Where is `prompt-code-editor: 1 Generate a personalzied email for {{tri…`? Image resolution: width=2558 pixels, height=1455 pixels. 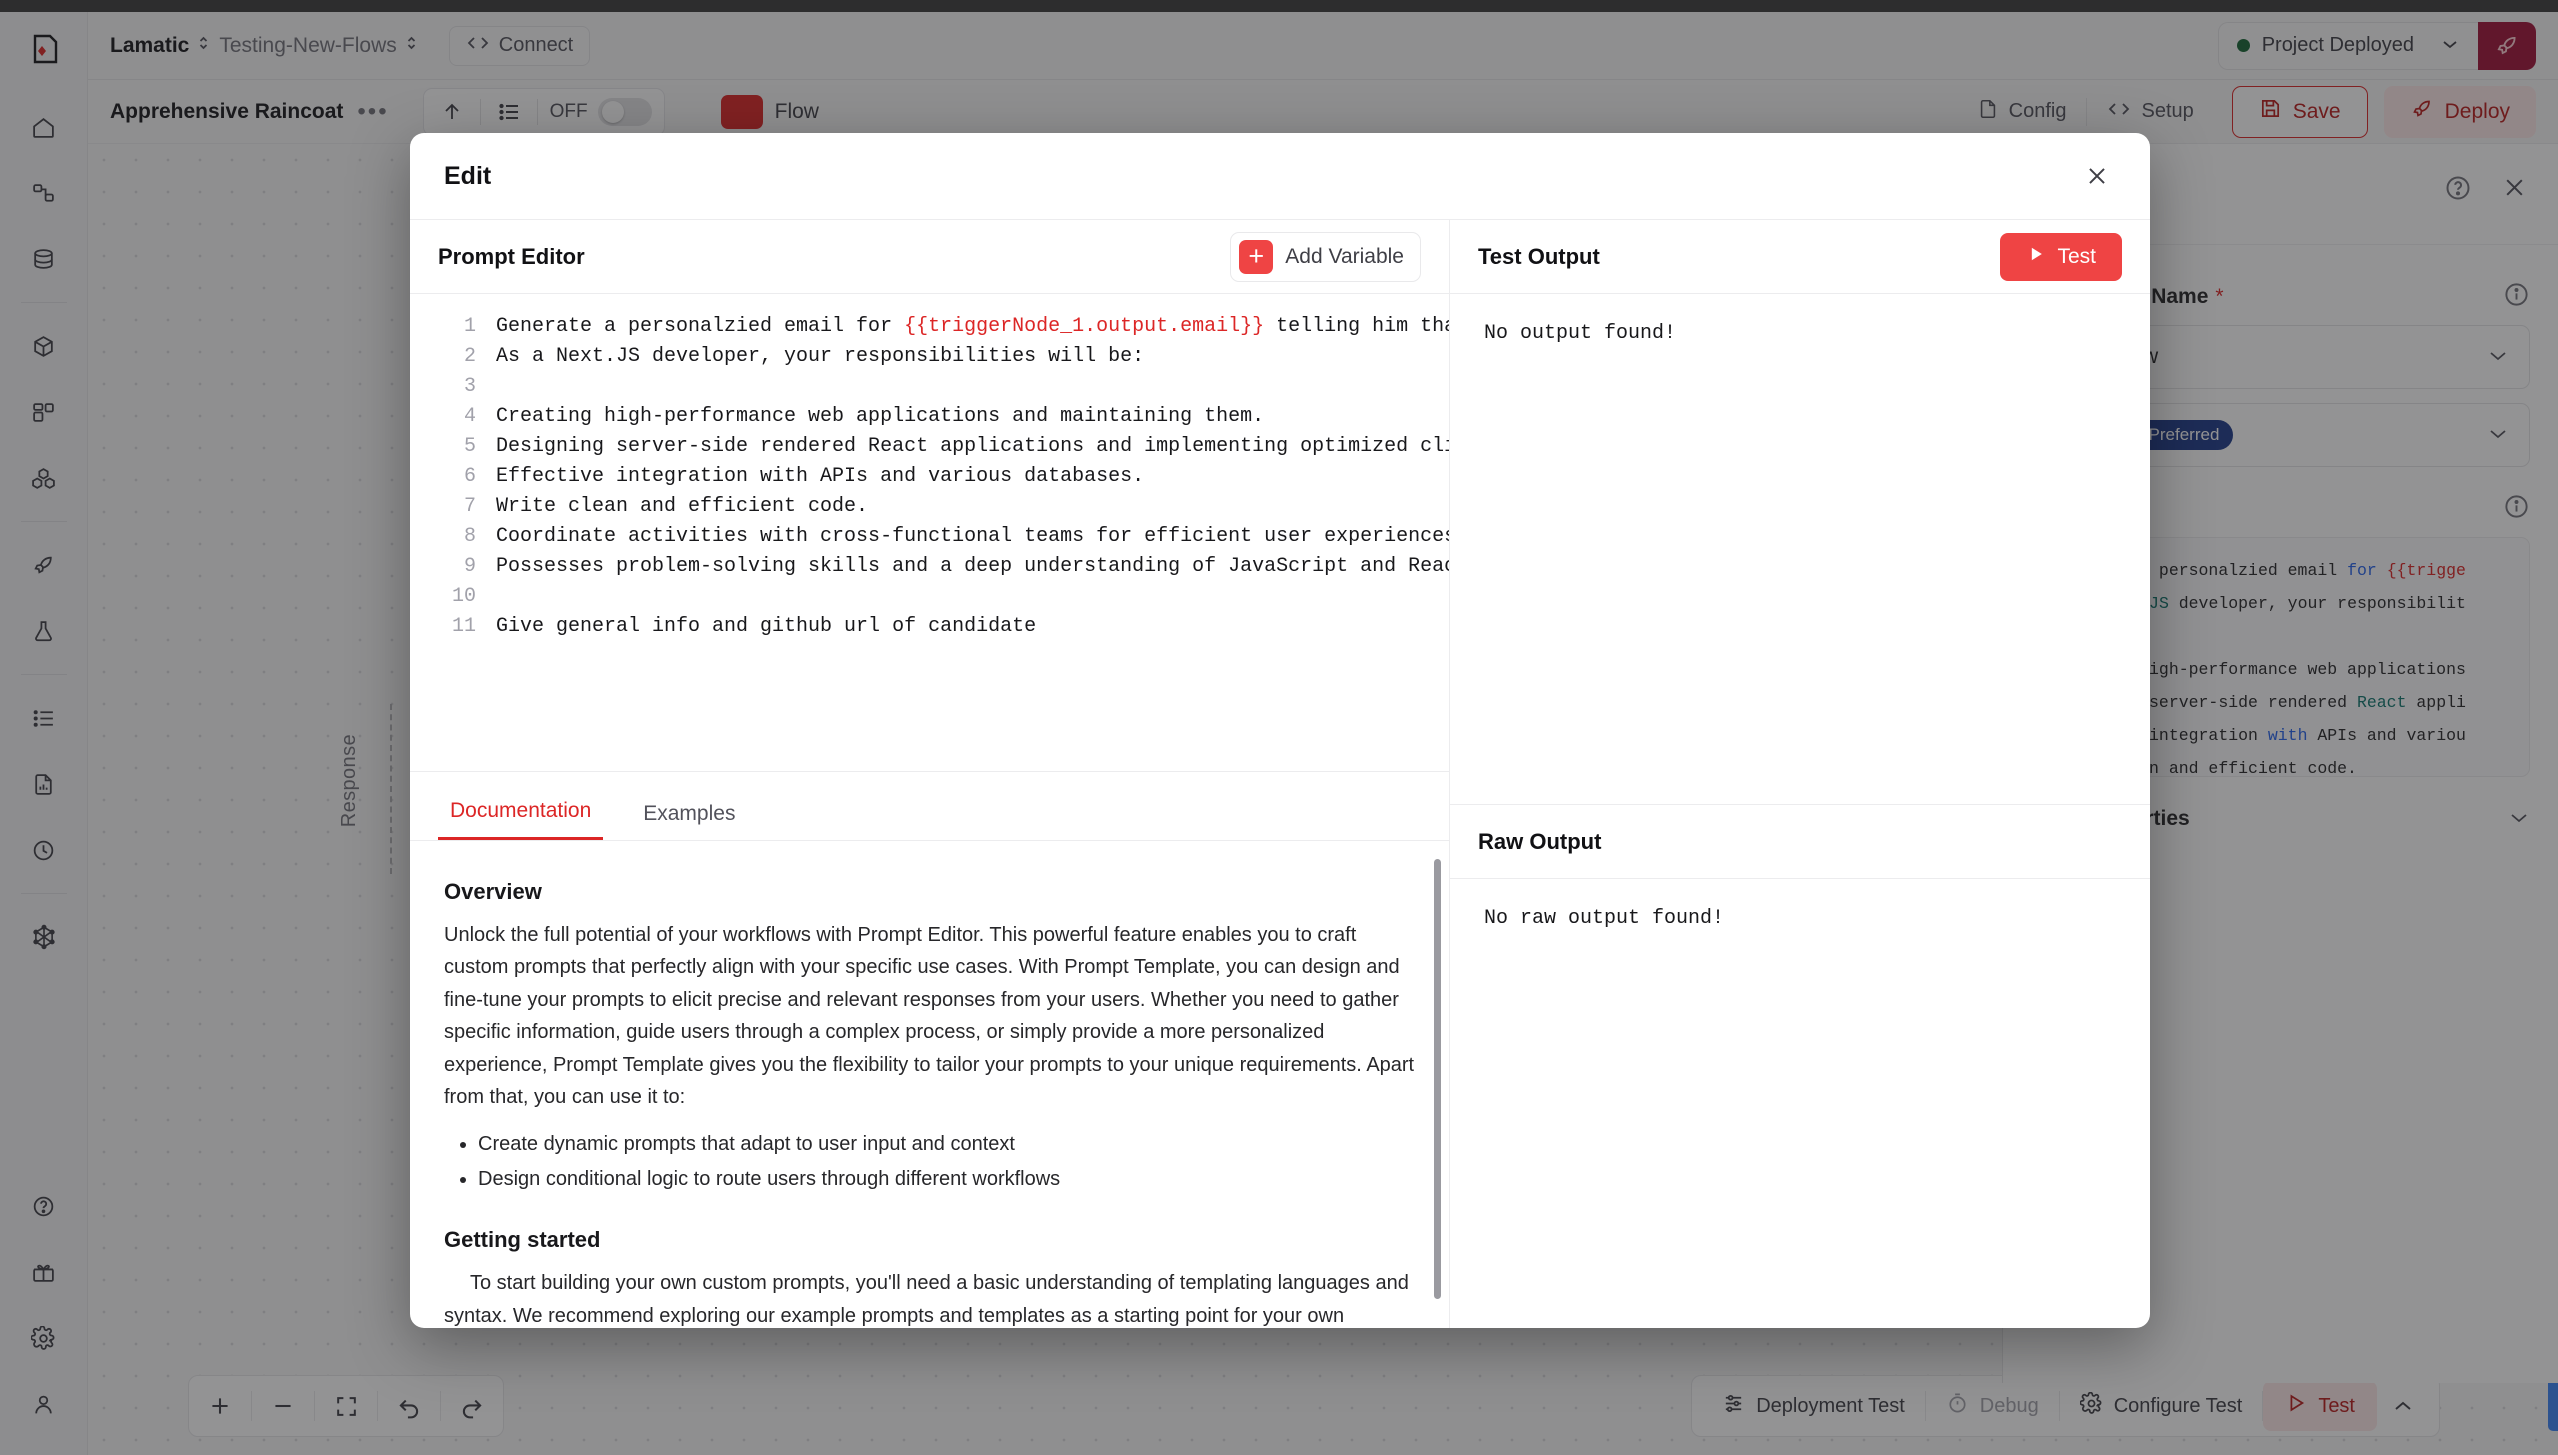 prompt-code-editor: 1 Generate a personalzied email for {{tri… is located at coordinates (929, 532).